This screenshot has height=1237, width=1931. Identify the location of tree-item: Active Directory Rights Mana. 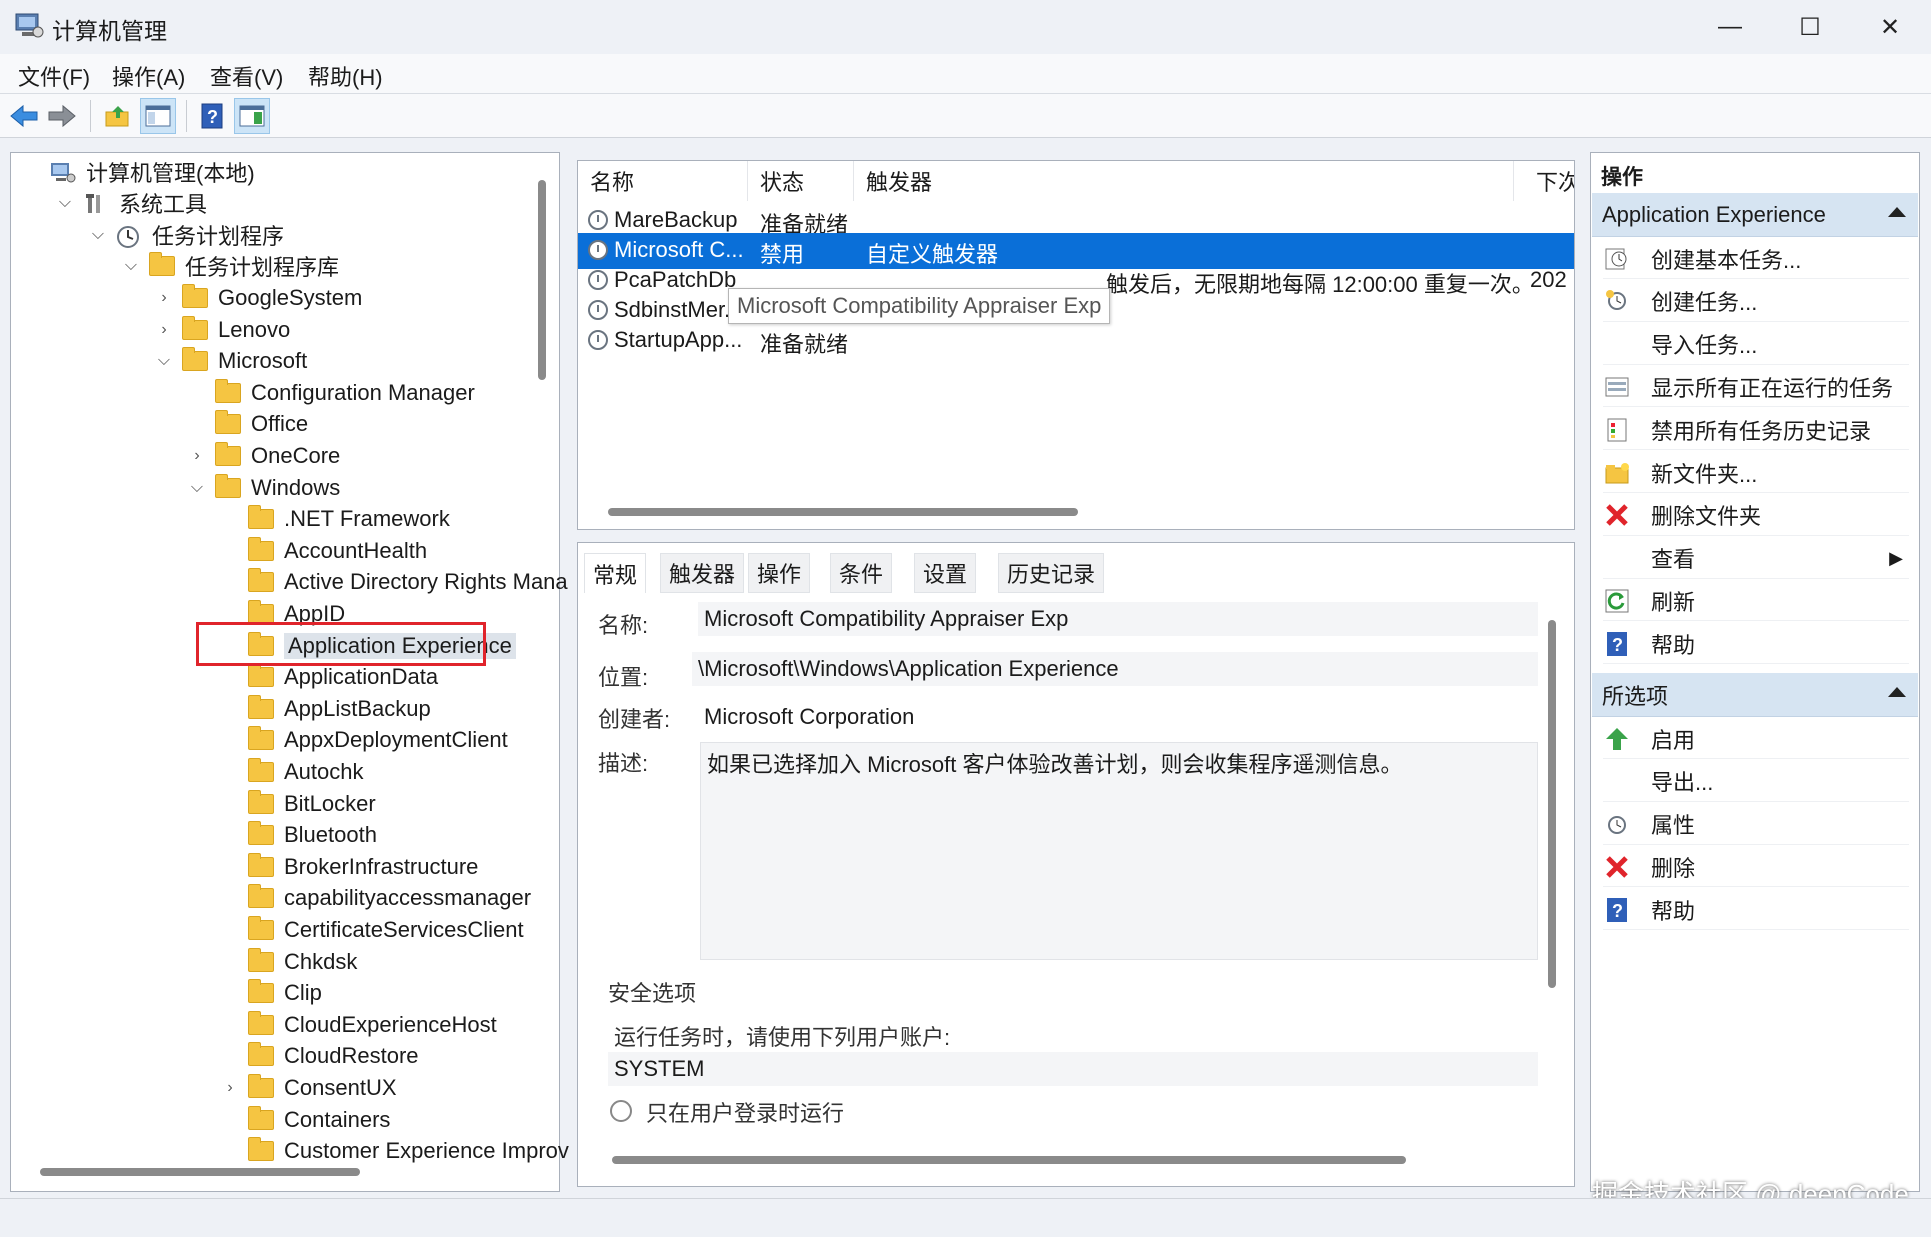
(394, 582).